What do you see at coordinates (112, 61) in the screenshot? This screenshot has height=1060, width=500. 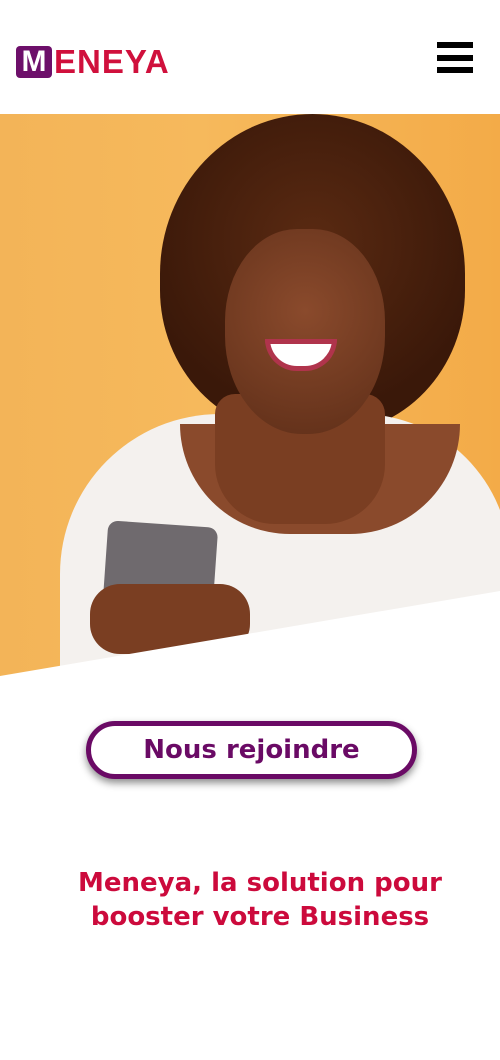 I see `logo-text: ENEYA` at bounding box center [112, 61].